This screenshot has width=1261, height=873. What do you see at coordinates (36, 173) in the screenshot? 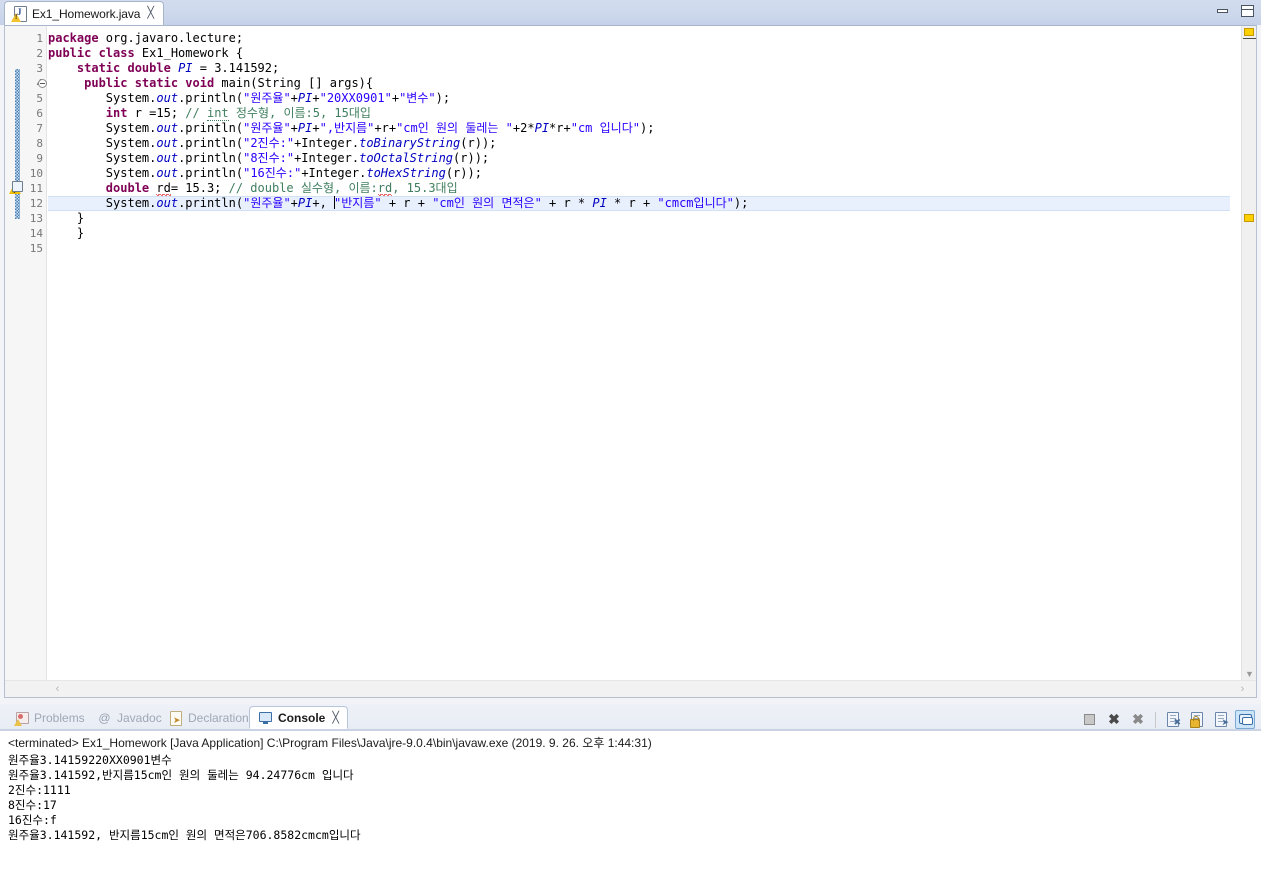
I see `line-number: 10` at bounding box center [36, 173].